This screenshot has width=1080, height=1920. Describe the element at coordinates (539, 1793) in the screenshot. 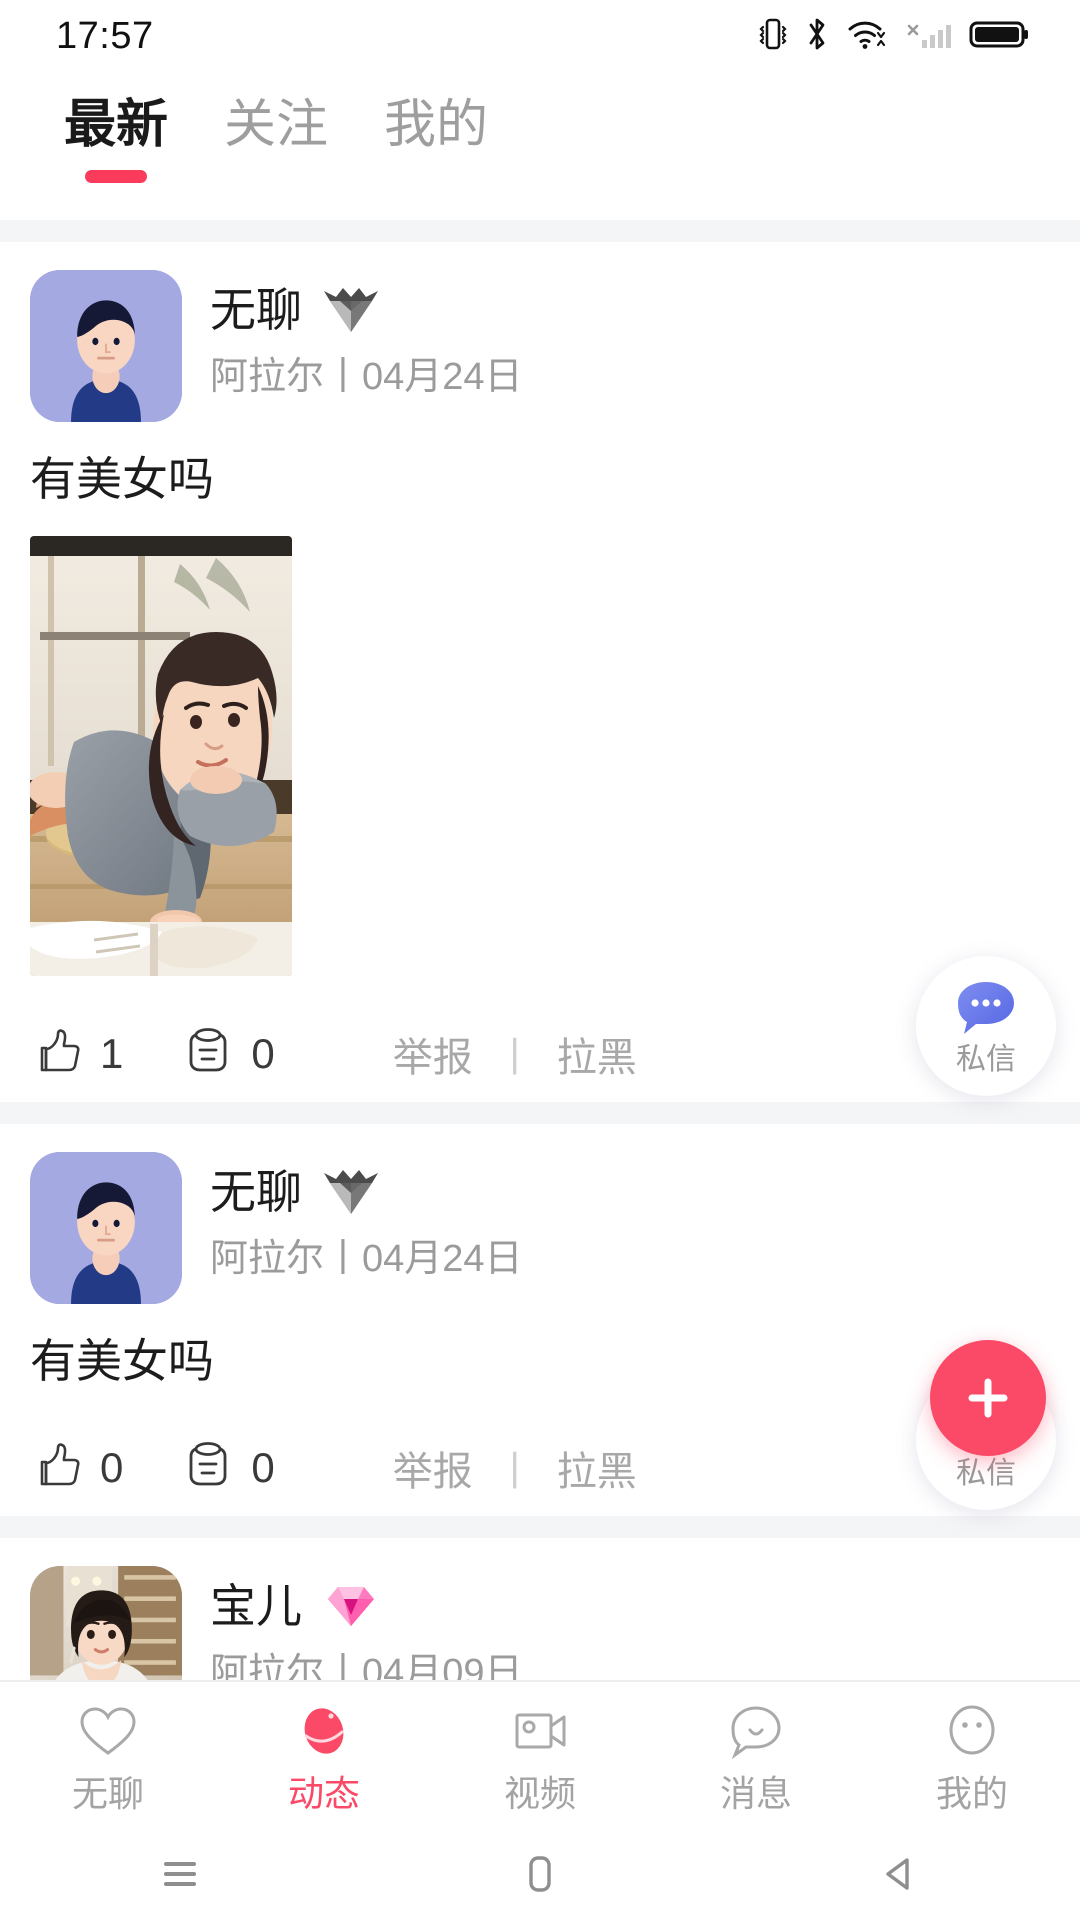

I see `nav-label-video: 视频` at that location.